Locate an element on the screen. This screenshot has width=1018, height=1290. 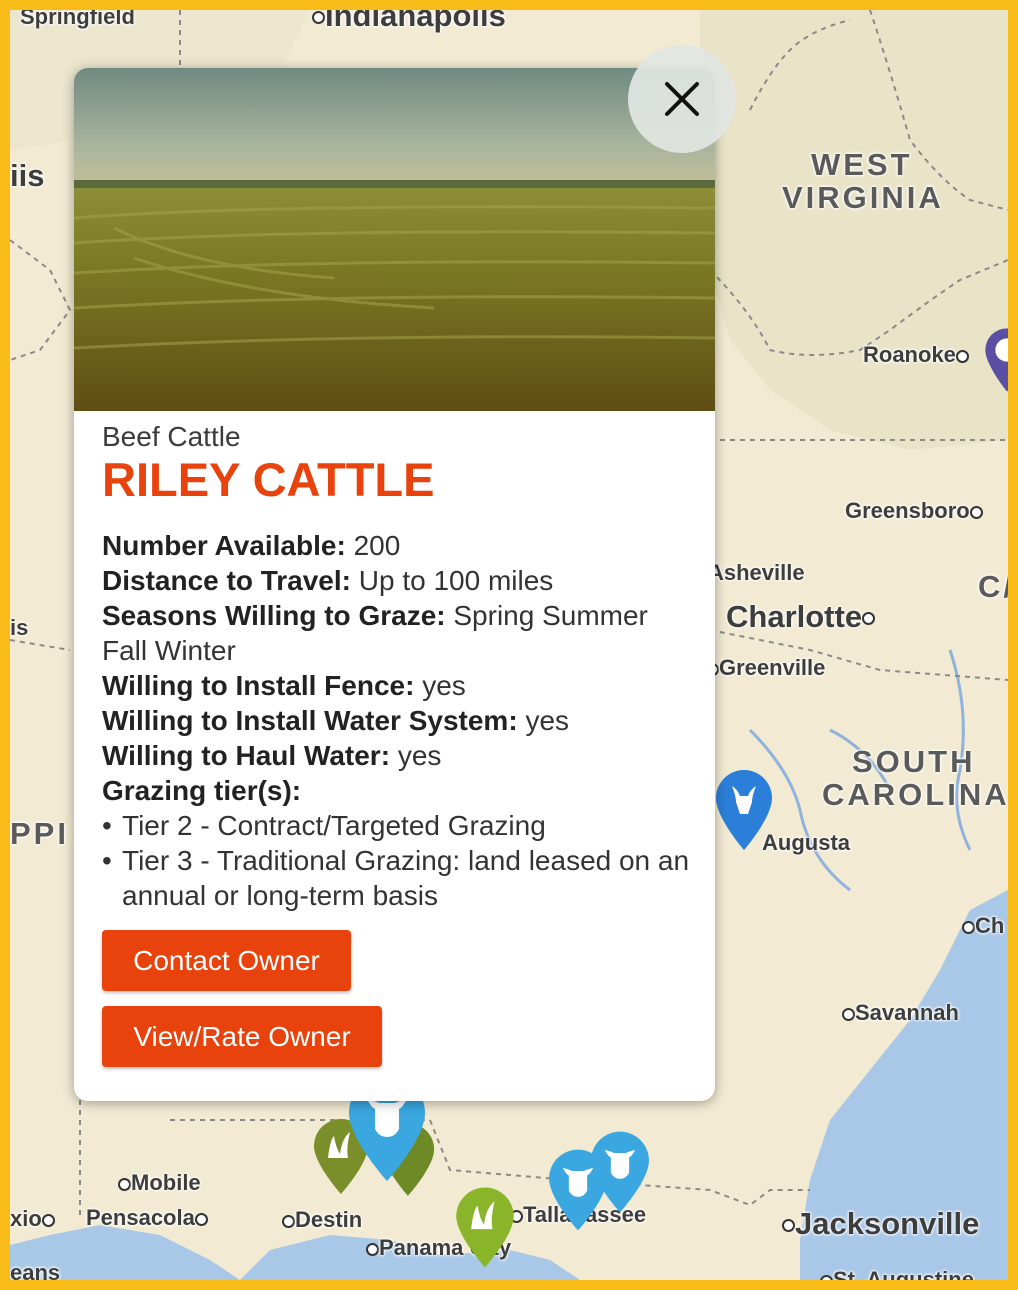
close-icon is located at coordinates (682, 99).